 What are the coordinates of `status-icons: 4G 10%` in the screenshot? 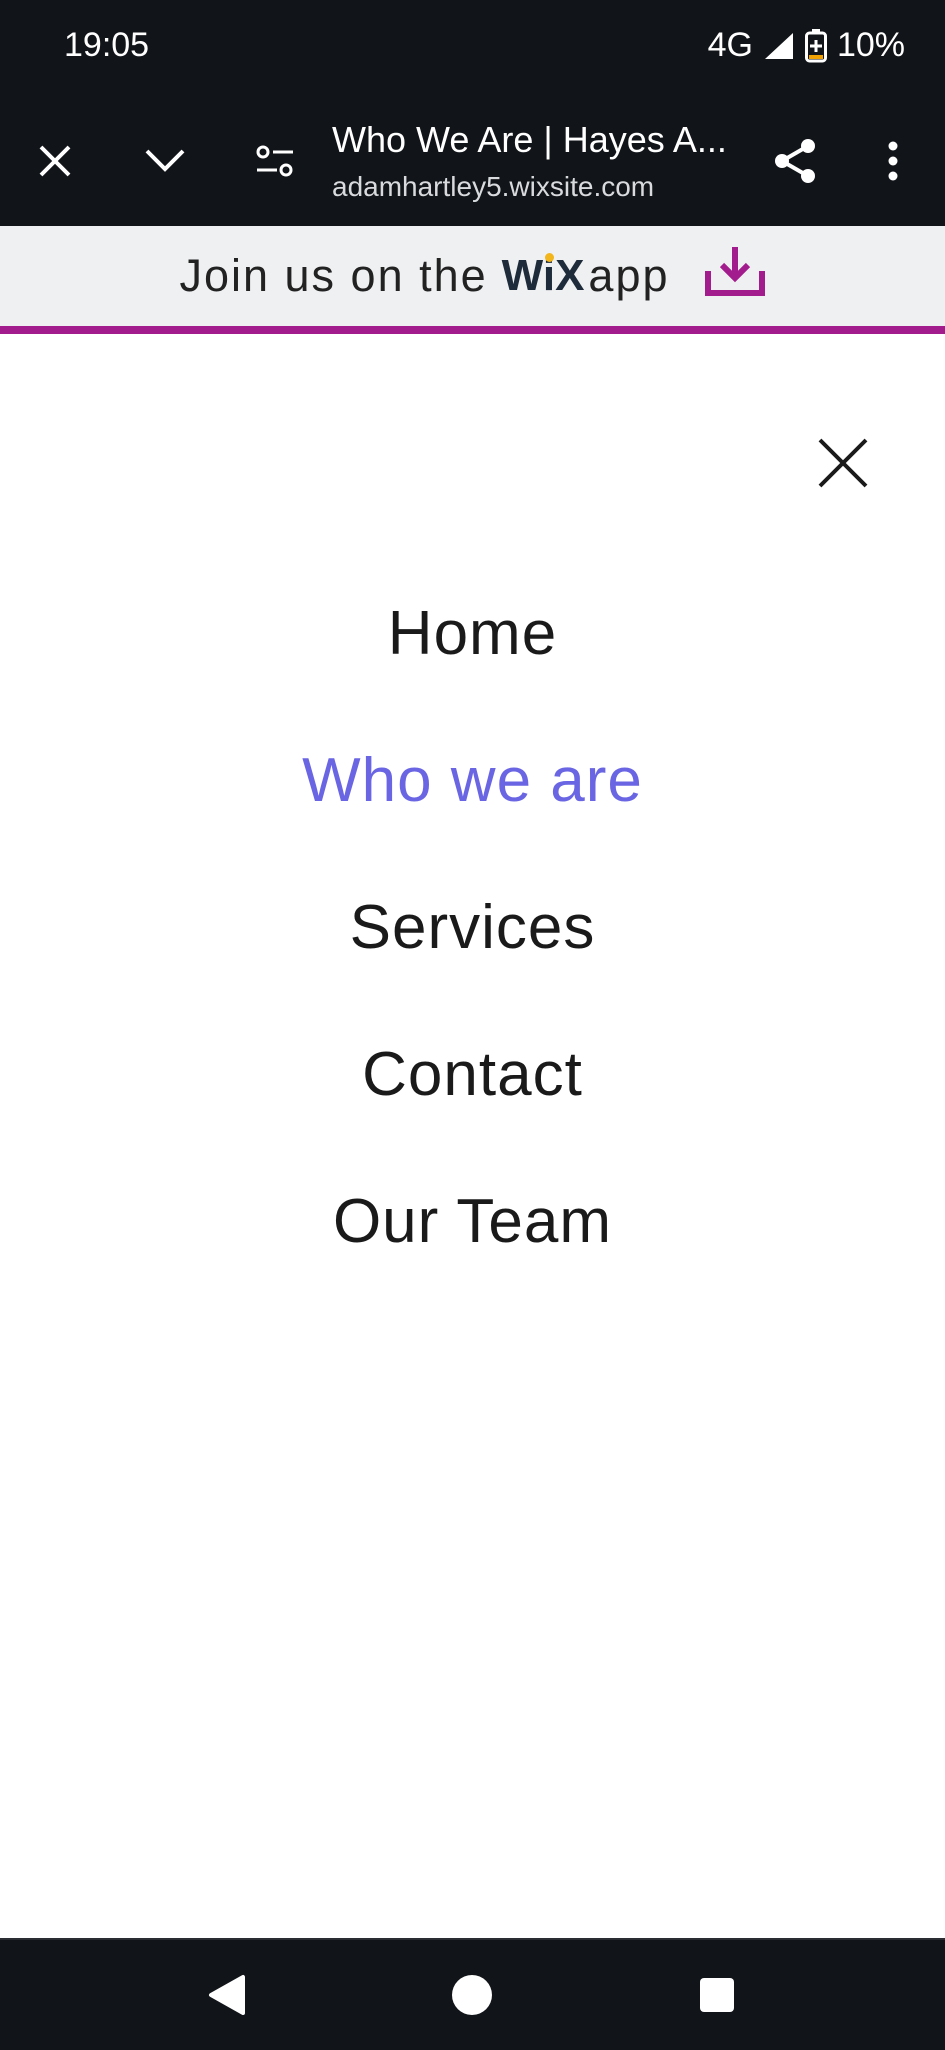 It's located at (806, 45).